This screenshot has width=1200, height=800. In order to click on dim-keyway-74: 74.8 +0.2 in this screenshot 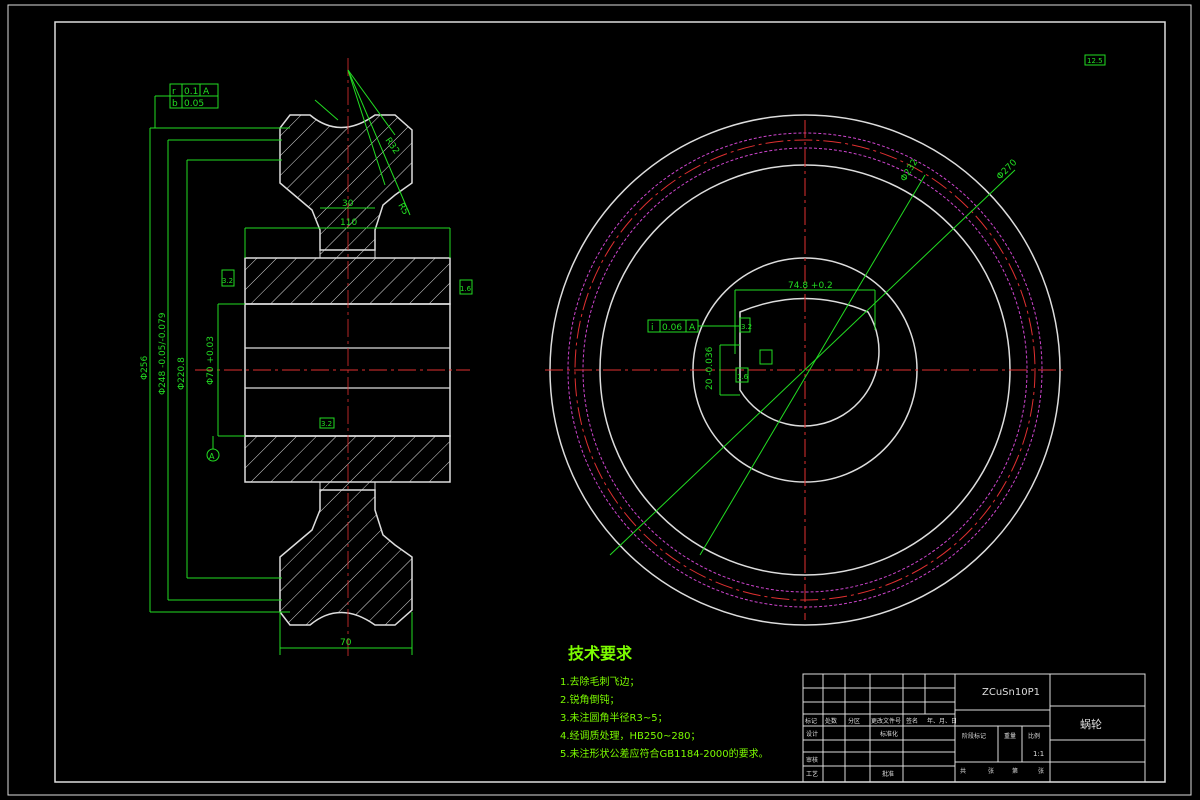, I will do `click(810, 286)`.